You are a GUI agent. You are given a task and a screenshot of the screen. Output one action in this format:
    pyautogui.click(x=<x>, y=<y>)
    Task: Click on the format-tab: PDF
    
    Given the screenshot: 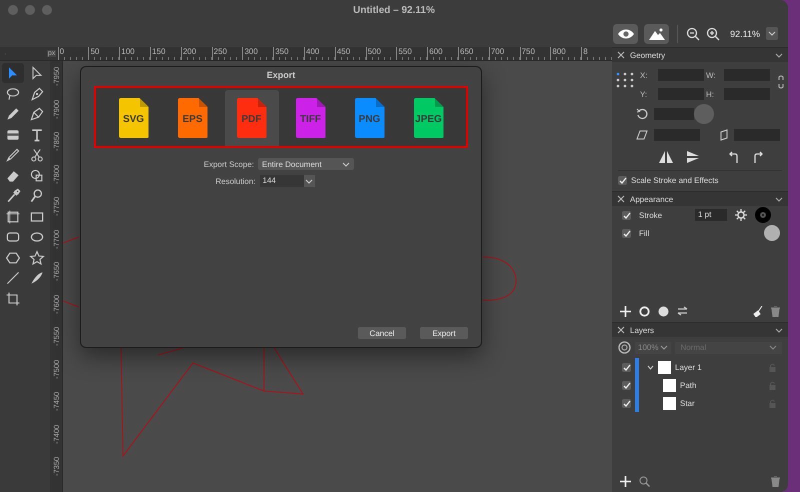 What is the action you would take?
    pyautogui.click(x=251, y=118)
    